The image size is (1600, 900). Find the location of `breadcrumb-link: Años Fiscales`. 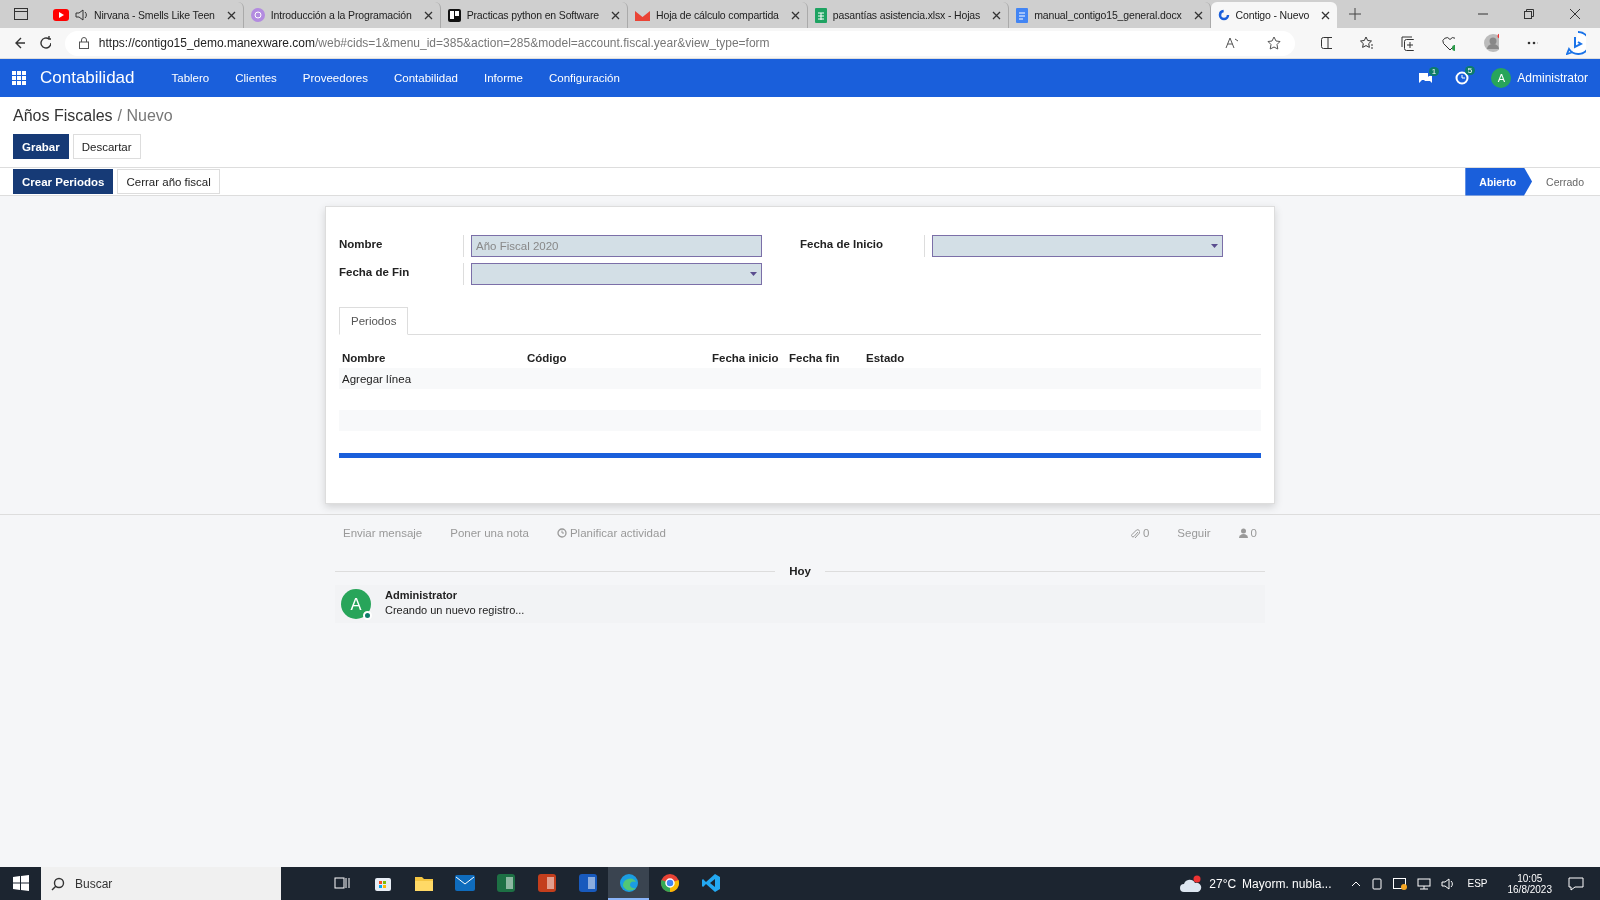

breadcrumb-link: Años Fiscales is located at coordinates (63, 116).